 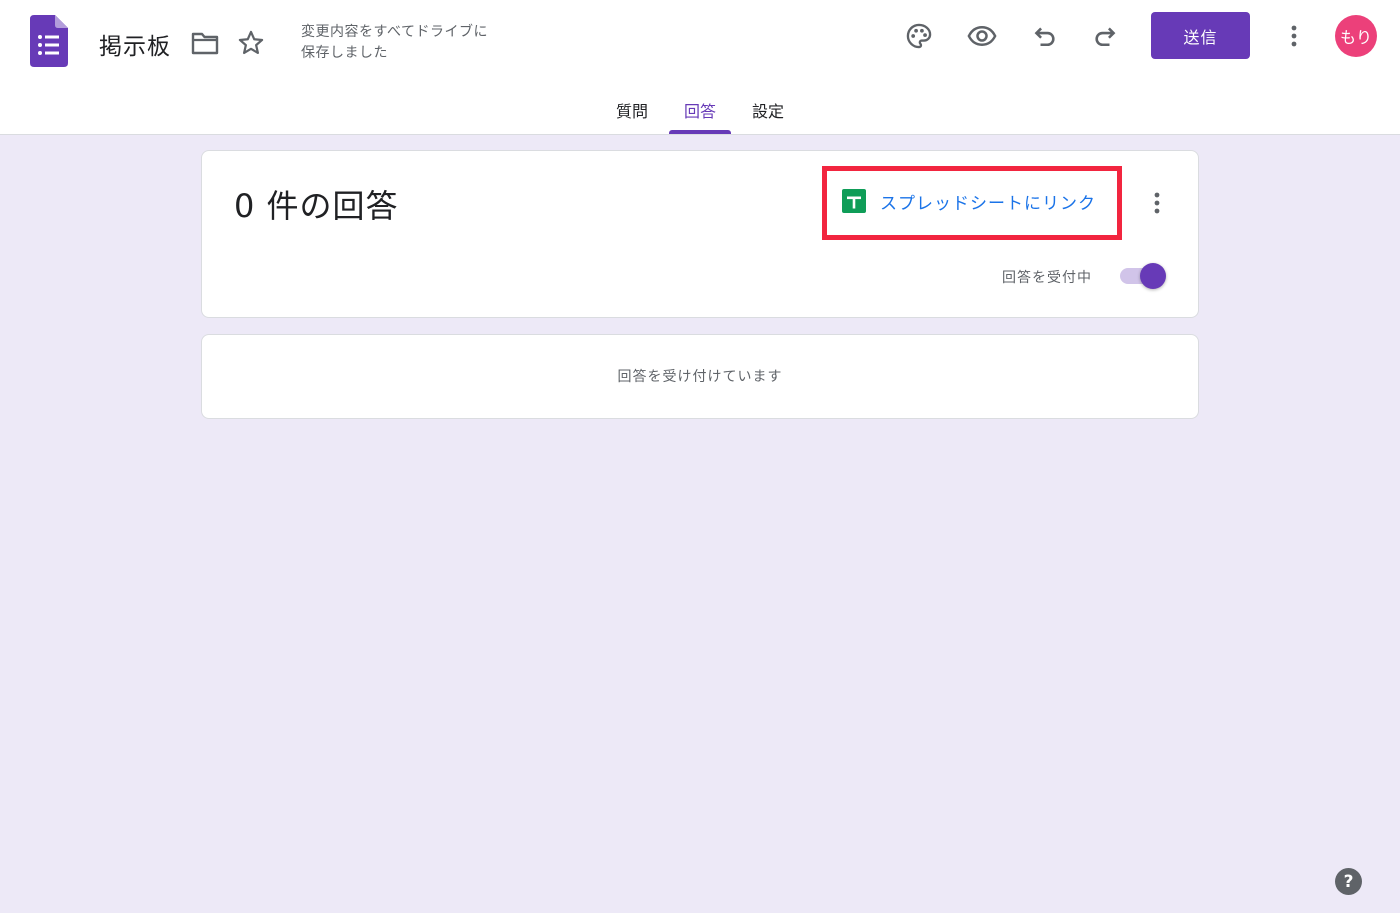 What do you see at coordinates (416, 43) in the screenshot?
I see `save-status: 変更内容をすべてドライブに 保存しました` at bounding box center [416, 43].